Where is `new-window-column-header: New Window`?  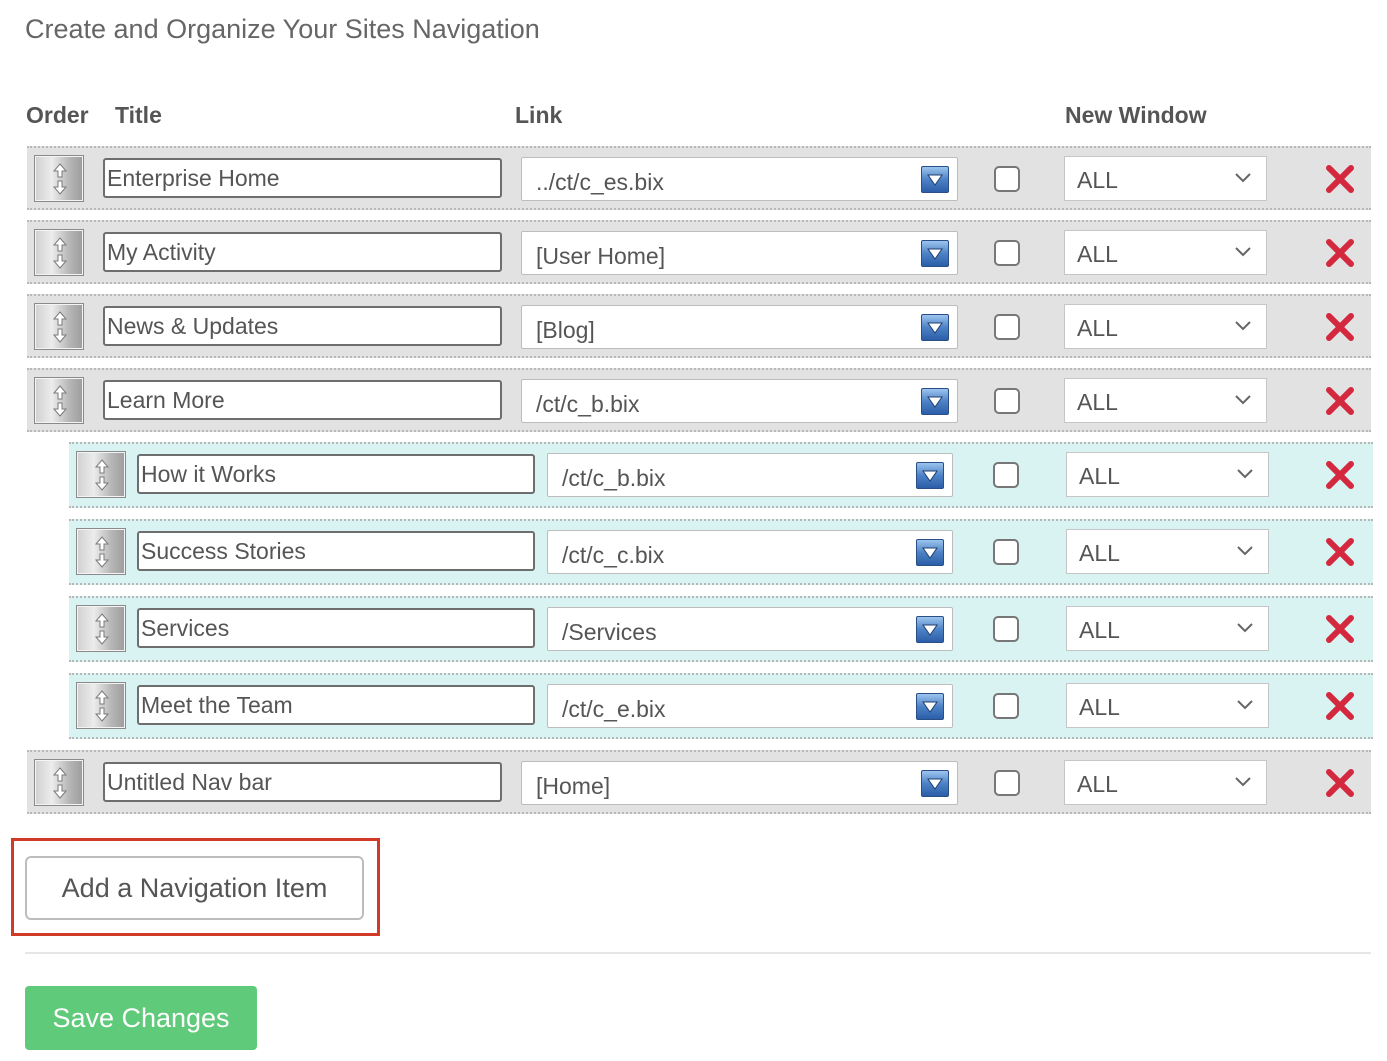 new-window-column-header: New Window is located at coordinates (1136, 115).